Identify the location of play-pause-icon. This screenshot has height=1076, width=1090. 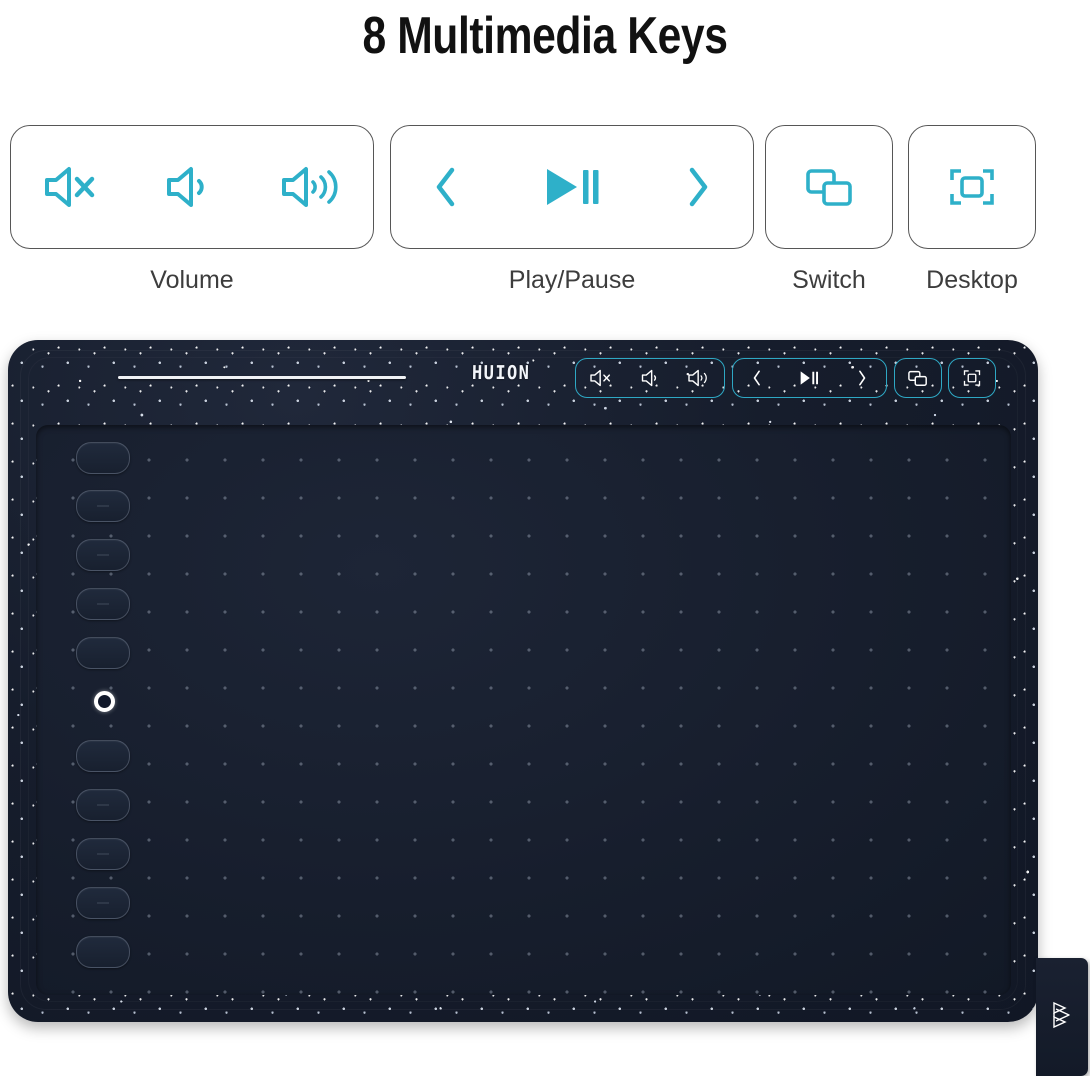
(572, 187).